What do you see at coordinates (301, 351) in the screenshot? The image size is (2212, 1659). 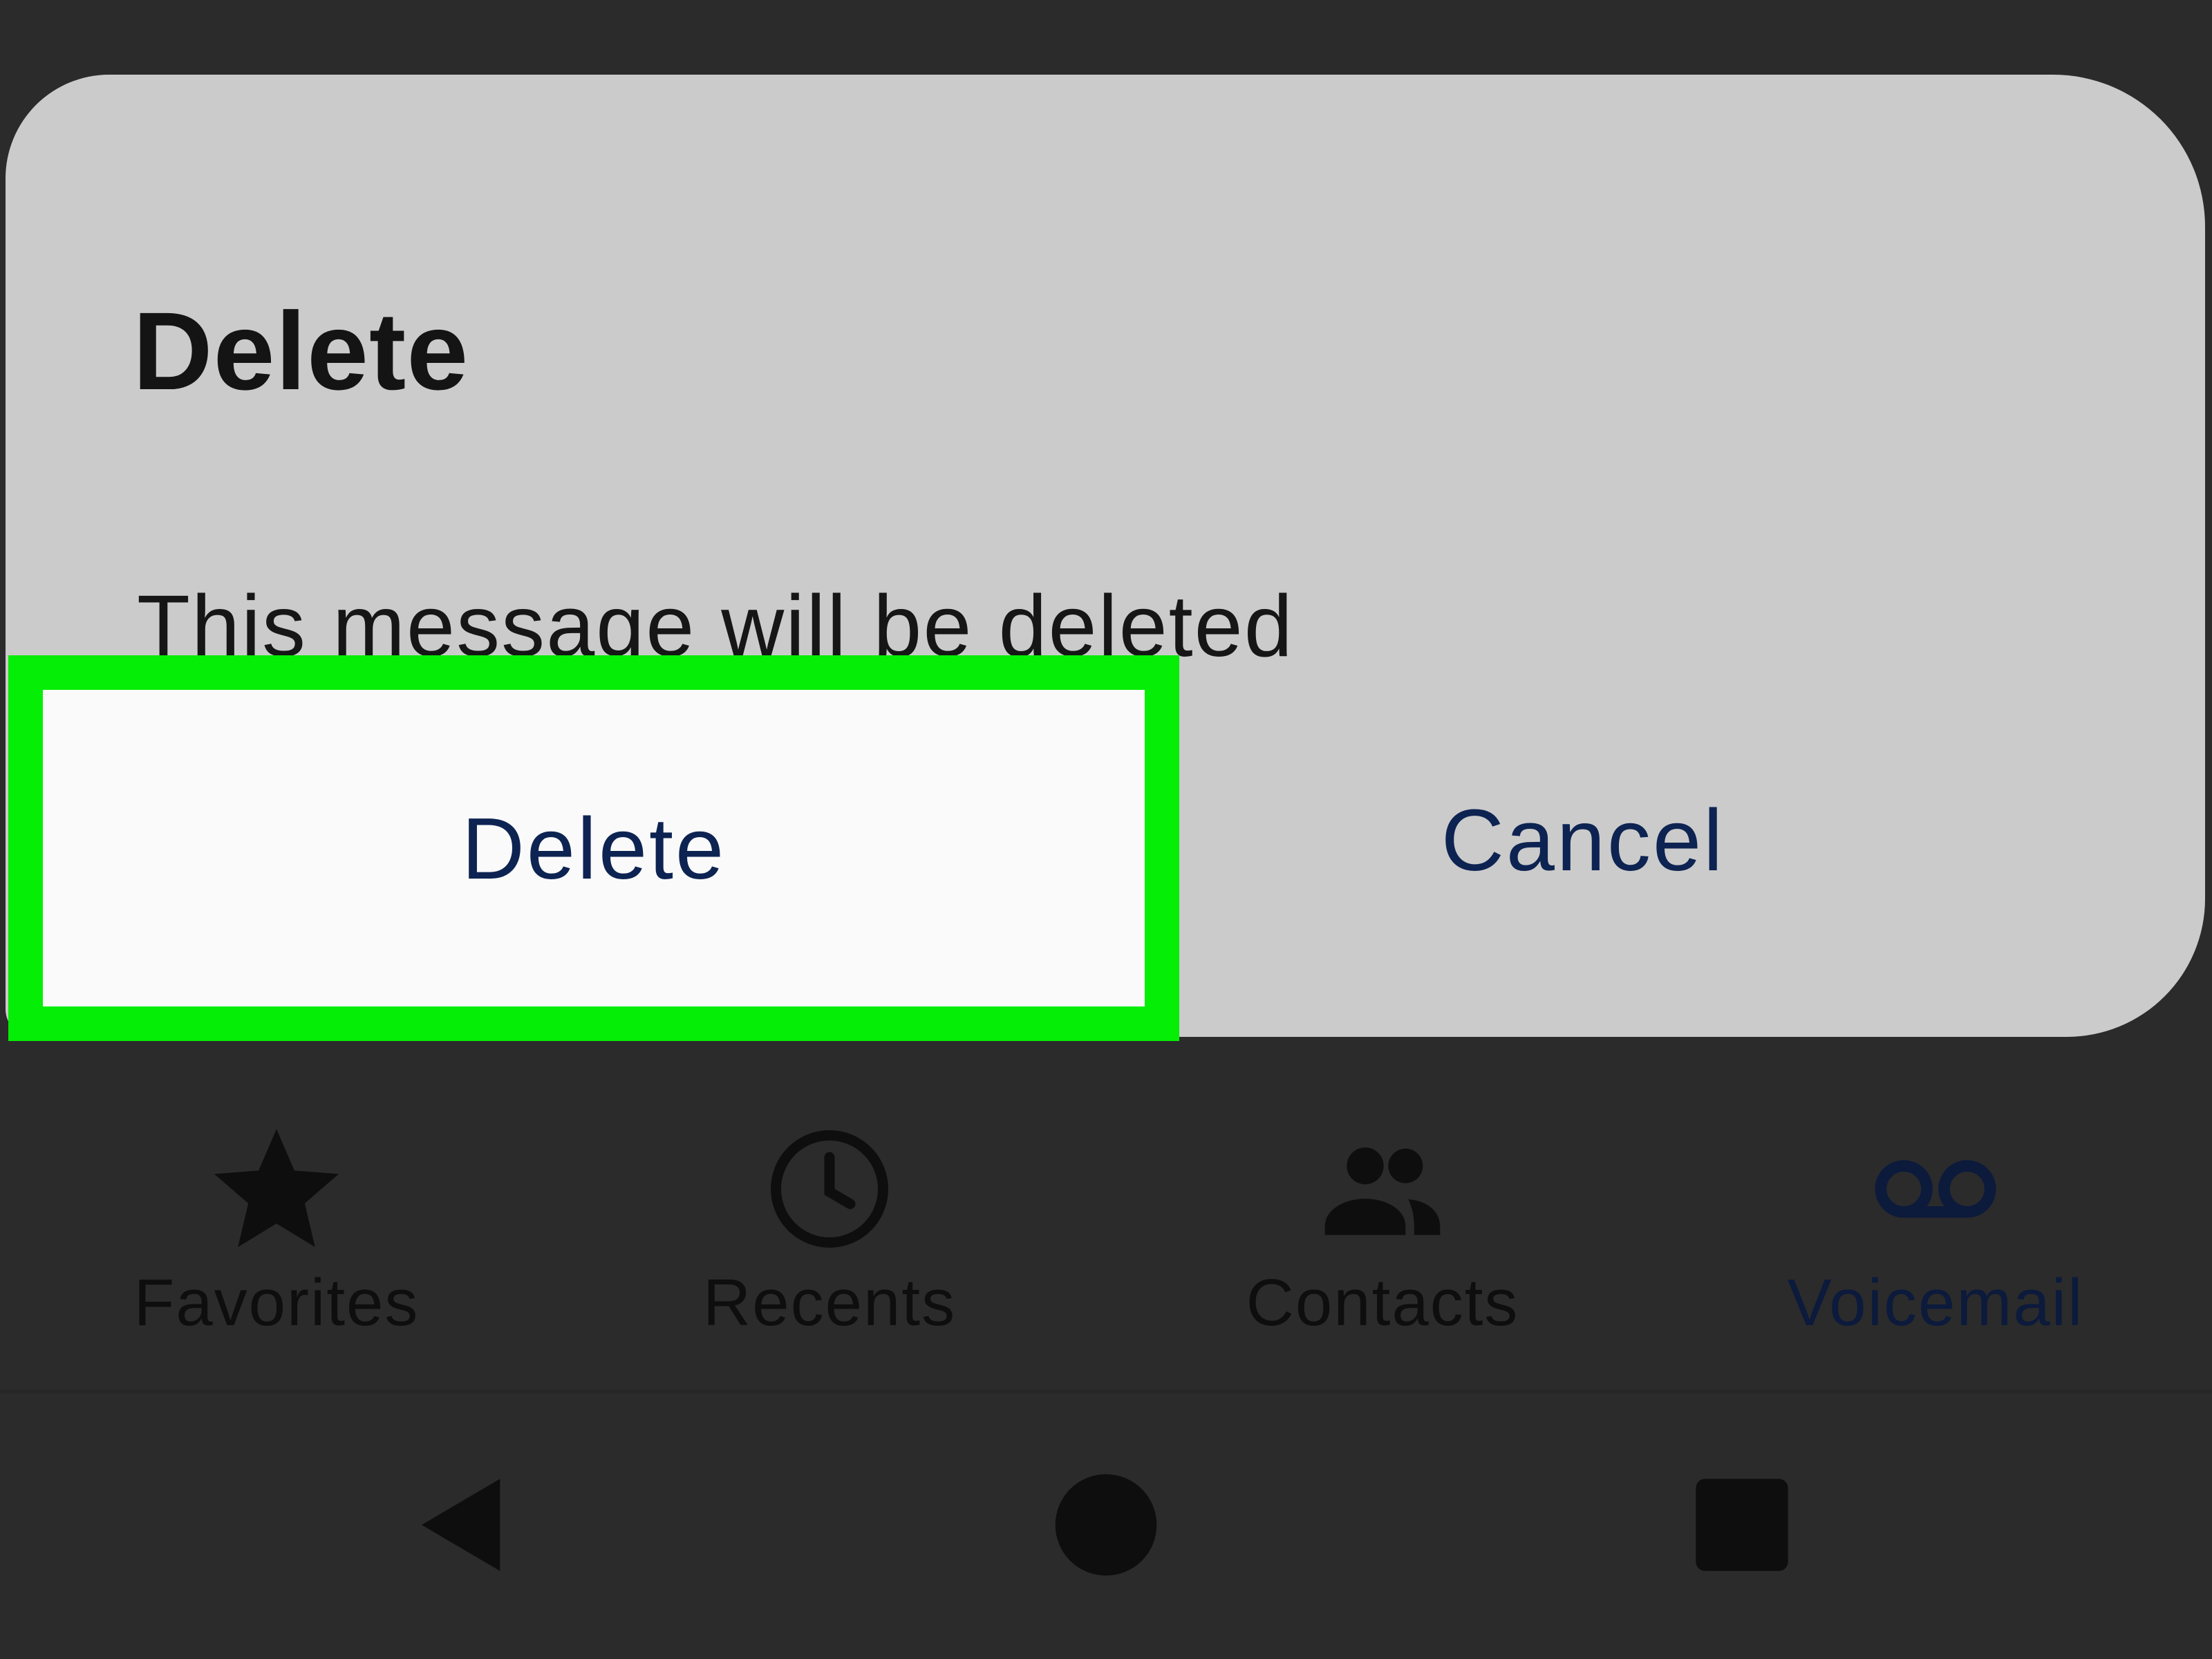 I see `dialog-title: Delete` at bounding box center [301, 351].